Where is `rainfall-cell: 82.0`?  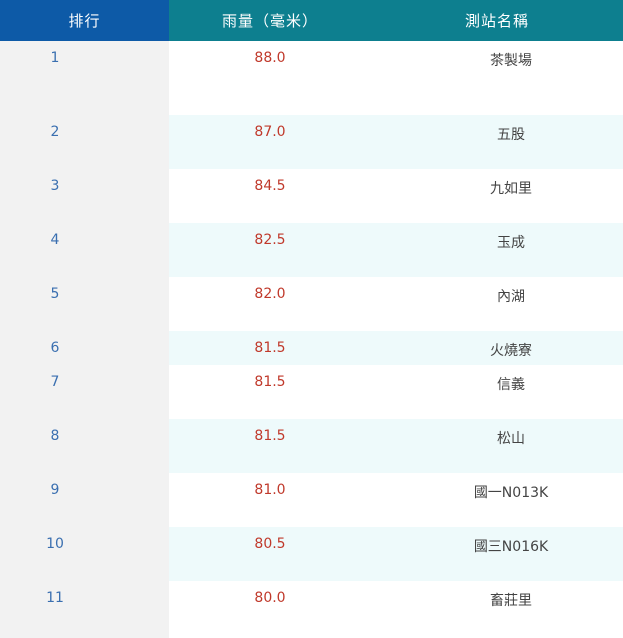
rainfall-cell: 82.0 is located at coordinates (270, 304).